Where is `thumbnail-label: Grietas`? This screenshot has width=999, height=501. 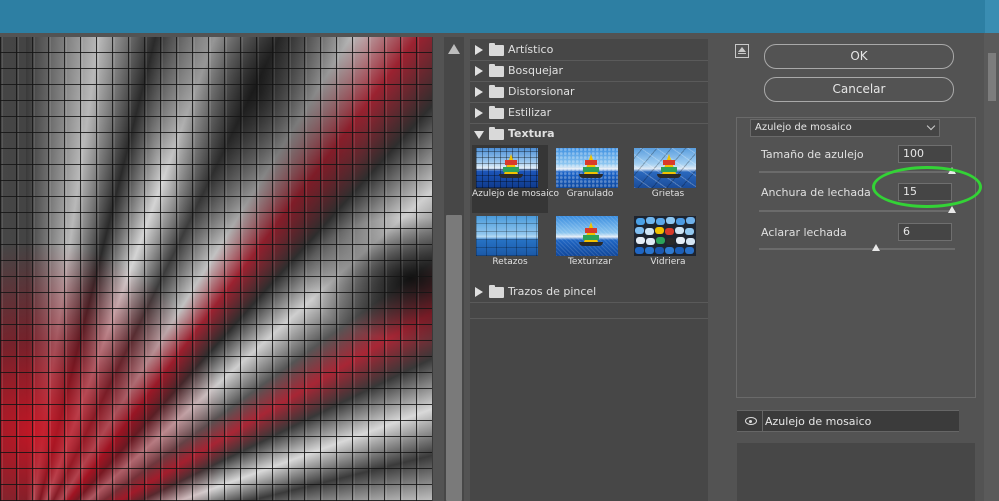 thumbnail-label: Grietas is located at coordinates (668, 194).